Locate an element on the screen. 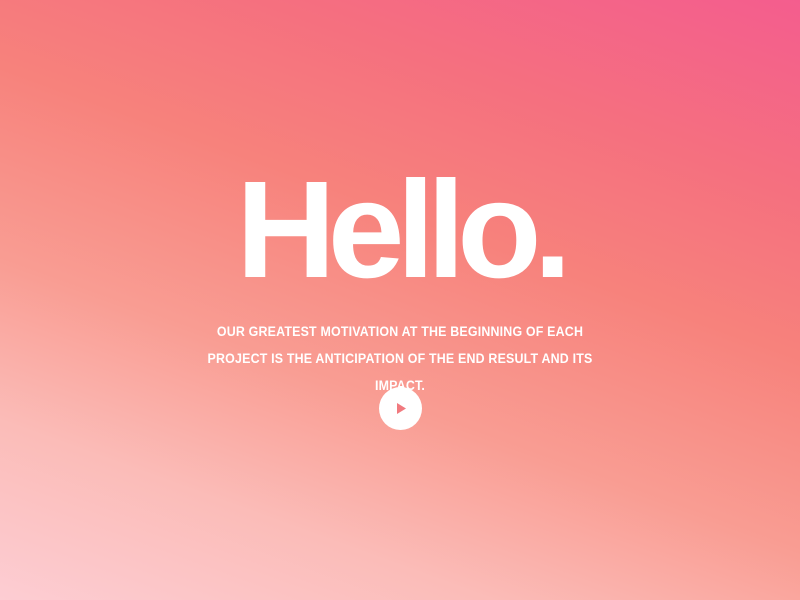 This screenshot has width=800, height=600. hero-title: Hello. is located at coordinates (404, 230).